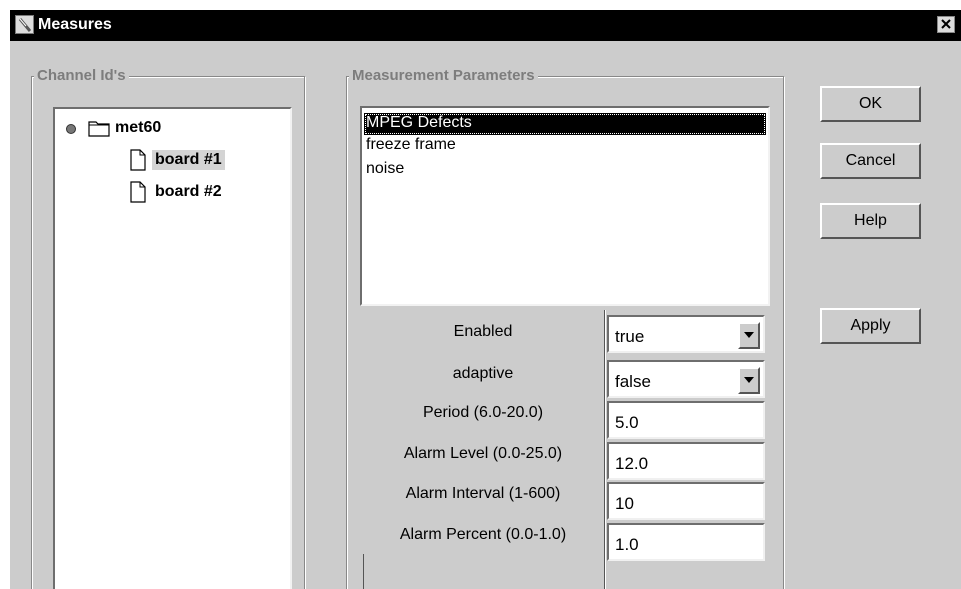 This screenshot has width=961, height=589. Describe the element at coordinates (483, 493) in the screenshot. I see `param-label-alarm-interval: Alarm Interval (1-600)` at that location.